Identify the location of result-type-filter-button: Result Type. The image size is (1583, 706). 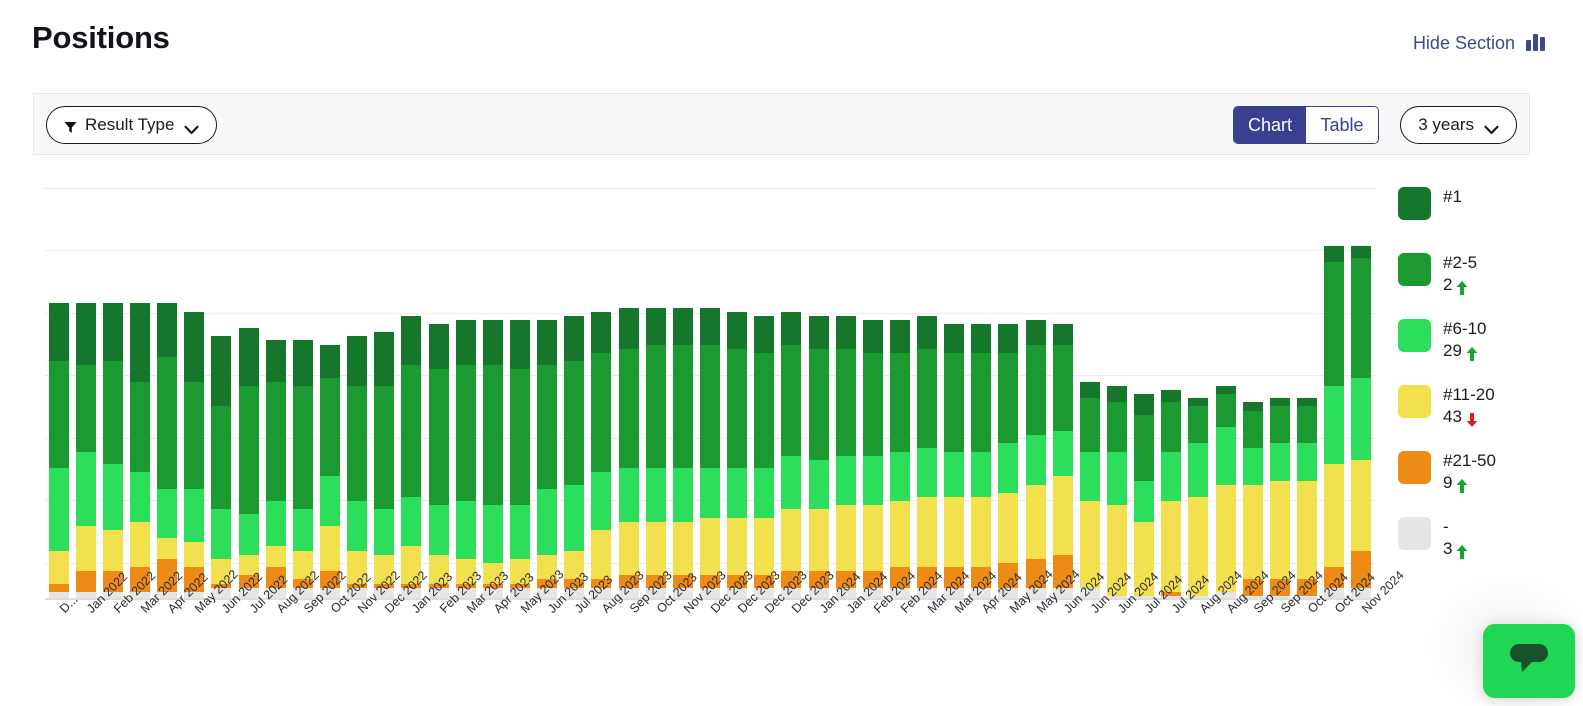
(132, 125).